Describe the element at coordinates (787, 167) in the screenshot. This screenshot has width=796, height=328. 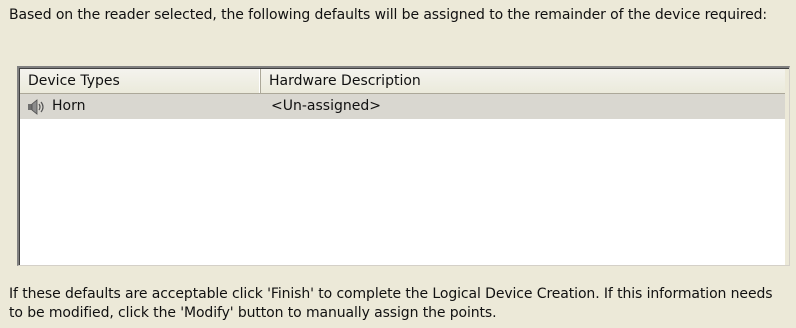
I see `list-right-edge` at that location.